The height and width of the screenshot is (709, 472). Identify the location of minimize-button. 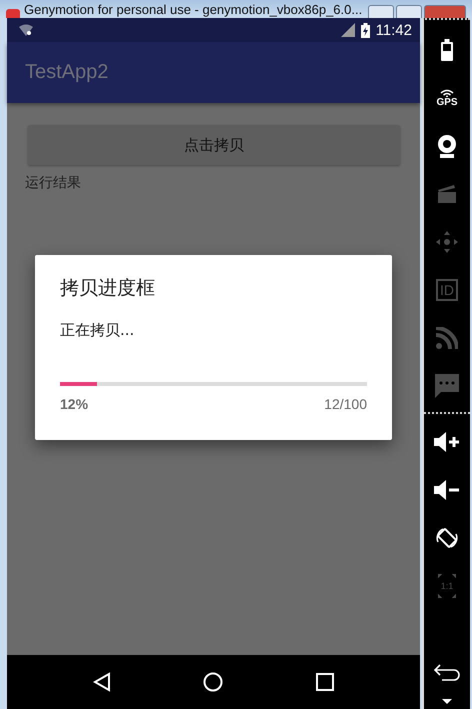
(381, 11).